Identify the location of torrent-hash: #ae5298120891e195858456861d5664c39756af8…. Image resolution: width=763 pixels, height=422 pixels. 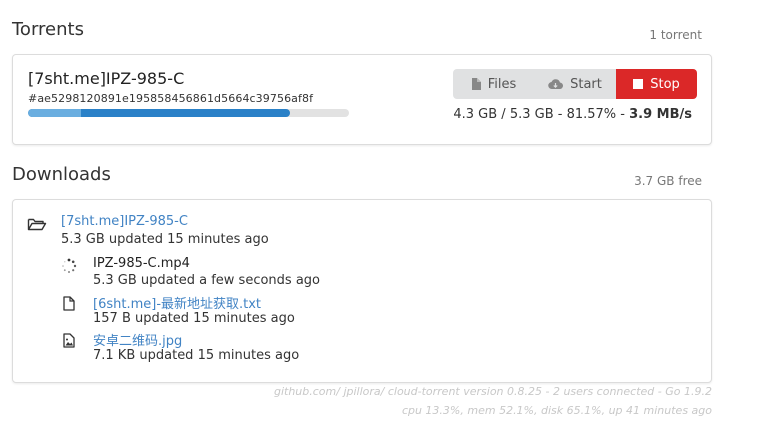
(171, 98).